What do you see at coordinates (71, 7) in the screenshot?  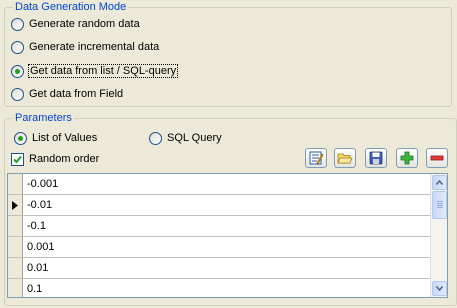 I see `data-generation-mode-title: Data Generation Mode` at bounding box center [71, 7].